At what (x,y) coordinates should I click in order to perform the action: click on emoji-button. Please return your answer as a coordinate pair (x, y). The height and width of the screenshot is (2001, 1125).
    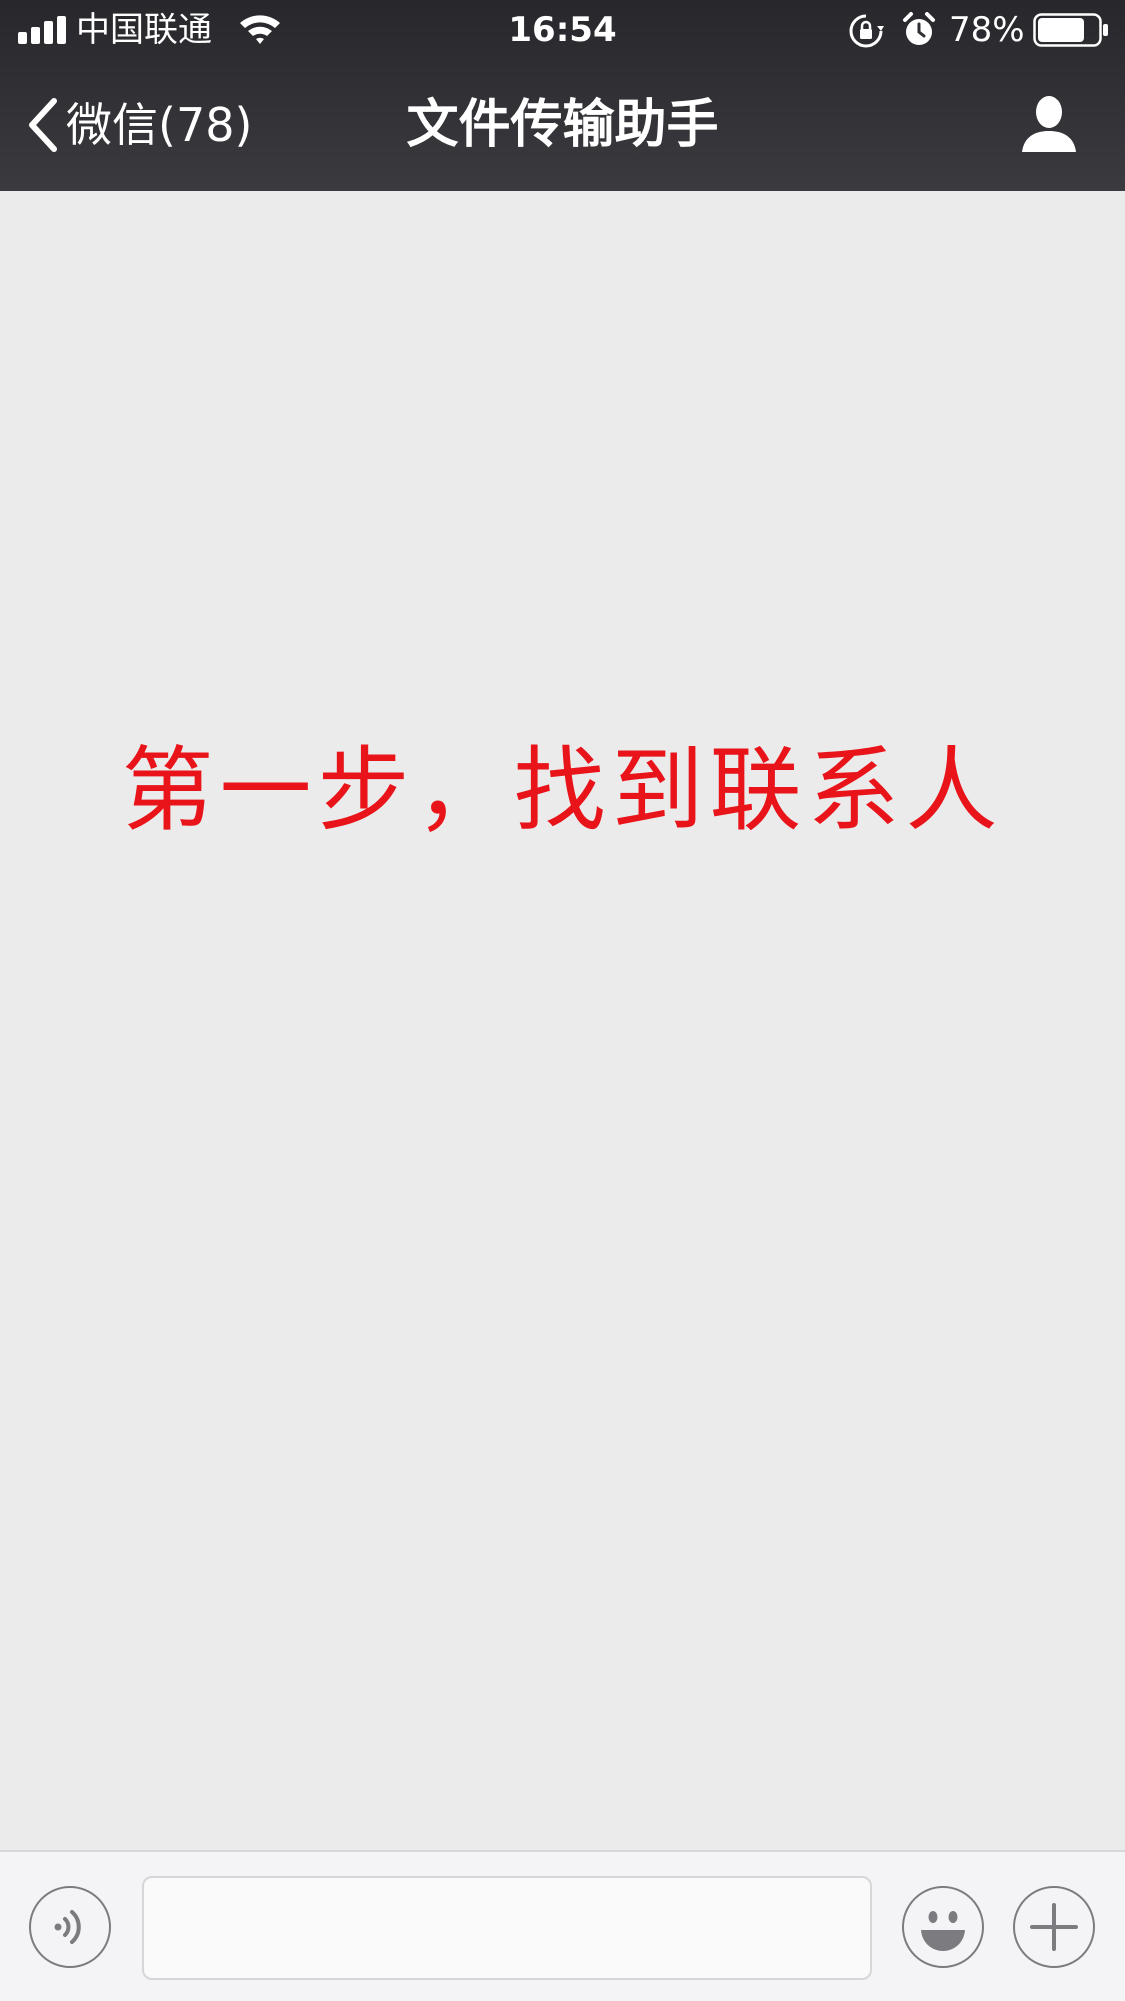
    Looking at the image, I should click on (943, 1927).